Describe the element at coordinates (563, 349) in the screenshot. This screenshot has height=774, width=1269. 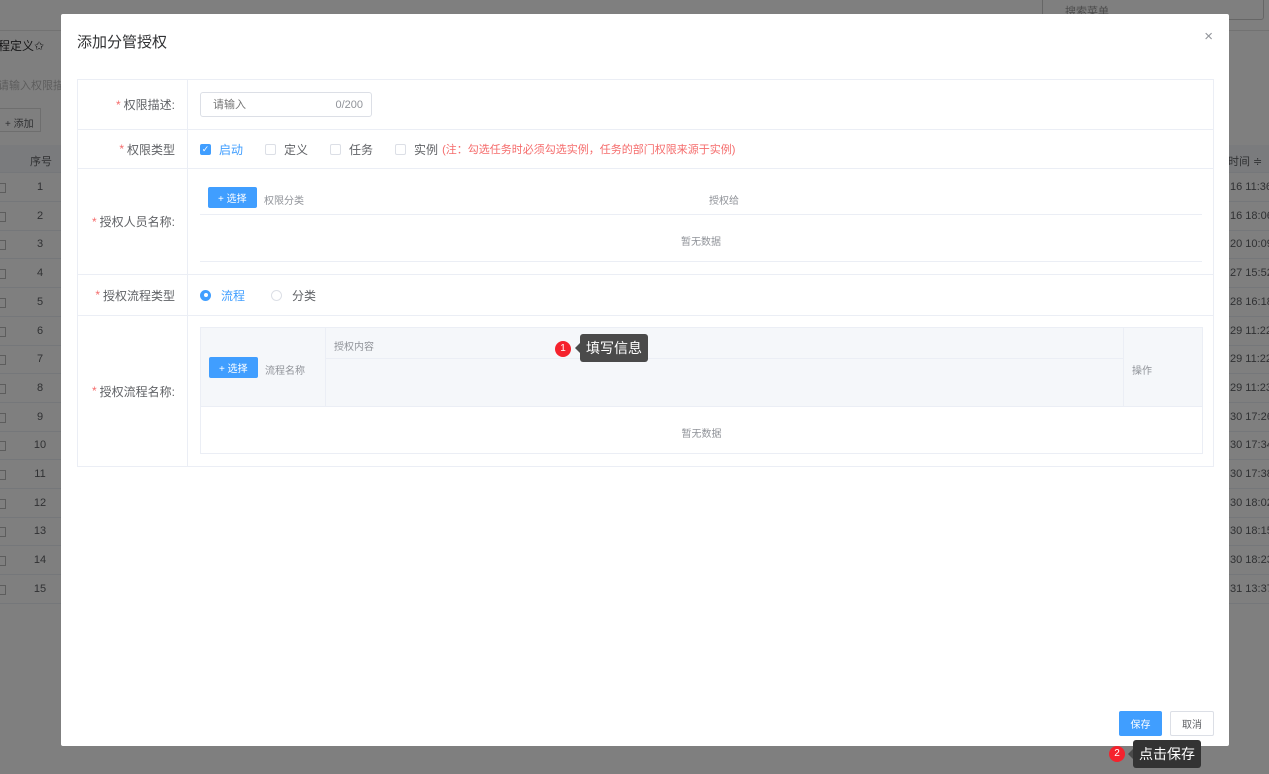
I see `guide-step-badge: 1` at that location.